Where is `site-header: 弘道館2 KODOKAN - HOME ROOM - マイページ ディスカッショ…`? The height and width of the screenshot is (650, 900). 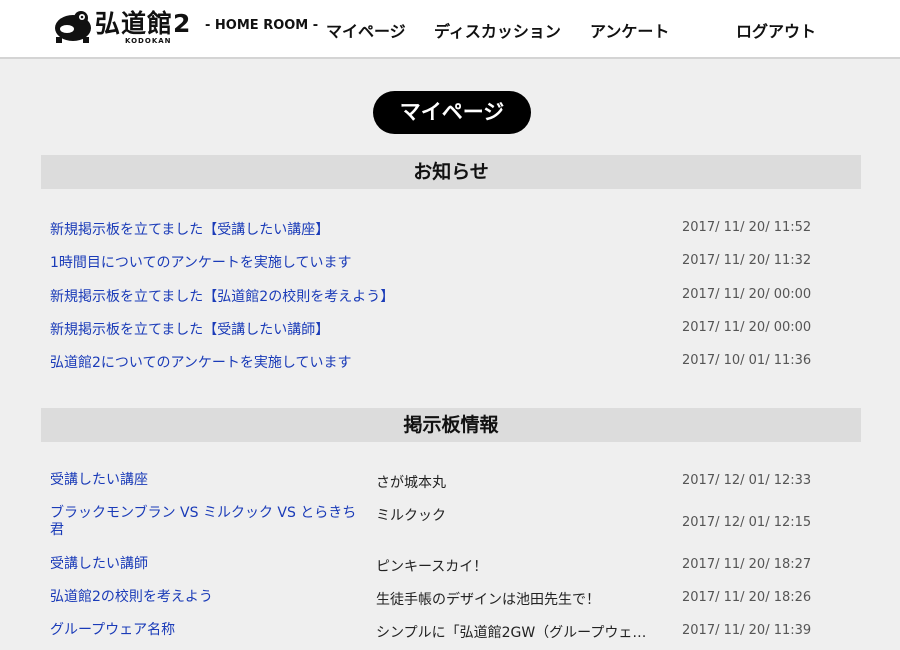 site-header: 弘道館2 KODOKAN - HOME ROOM - マイページ ディスカッショ… is located at coordinates (450, 29).